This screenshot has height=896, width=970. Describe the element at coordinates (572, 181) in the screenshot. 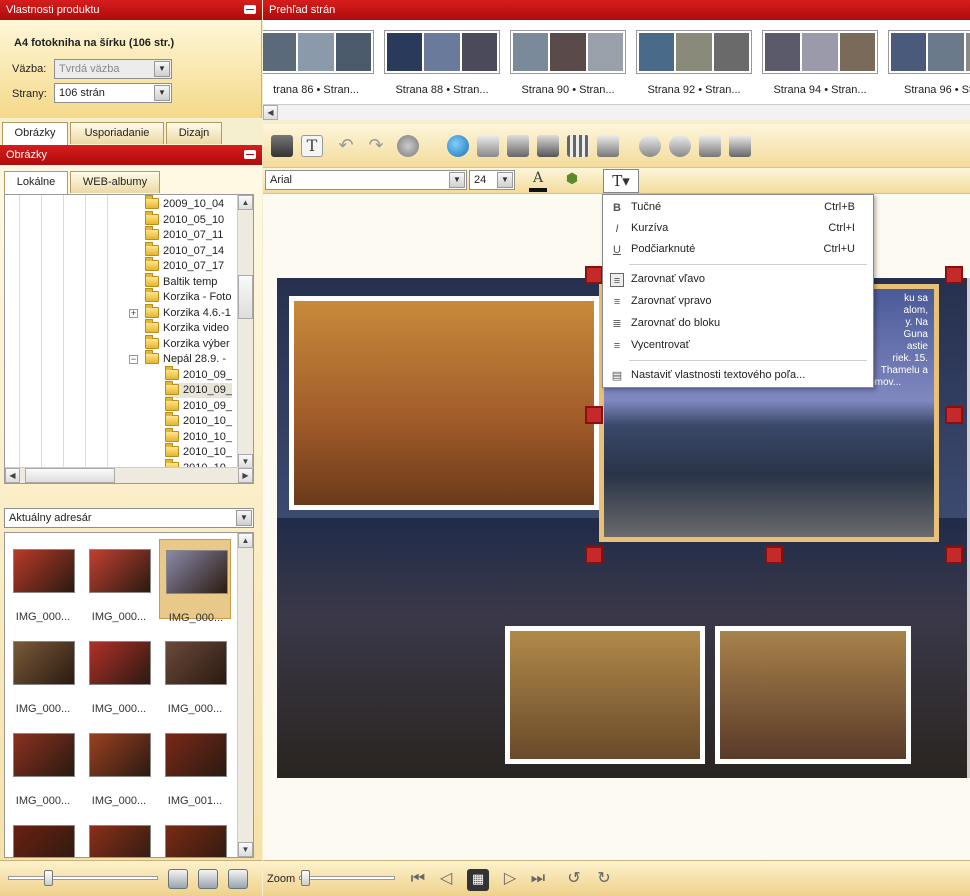

I see `highlight-icon: ⬢` at that location.